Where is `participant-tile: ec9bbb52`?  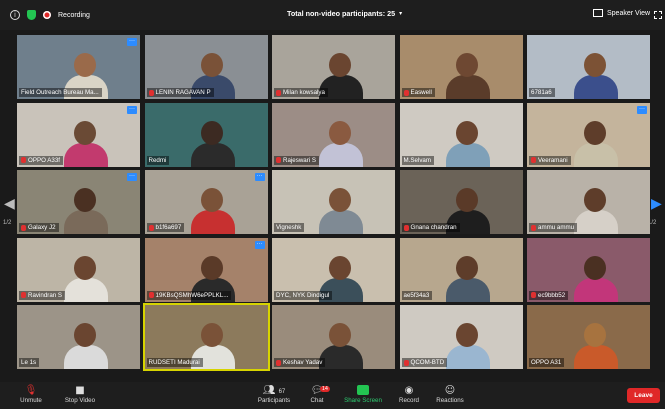 participant-tile: ec9bbb52 is located at coordinates (588, 269).